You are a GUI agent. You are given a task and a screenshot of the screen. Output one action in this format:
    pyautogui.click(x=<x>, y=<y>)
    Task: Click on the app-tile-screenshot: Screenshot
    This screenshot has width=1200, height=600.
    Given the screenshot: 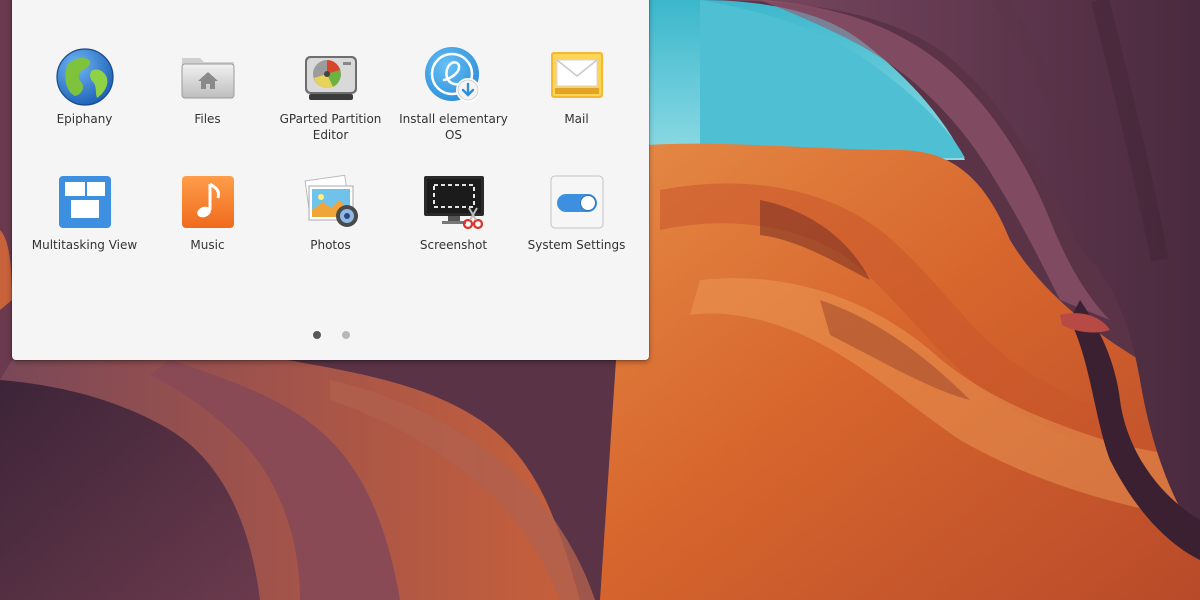 What is the action you would take?
    pyautogui.click(x=453, y=233)
    